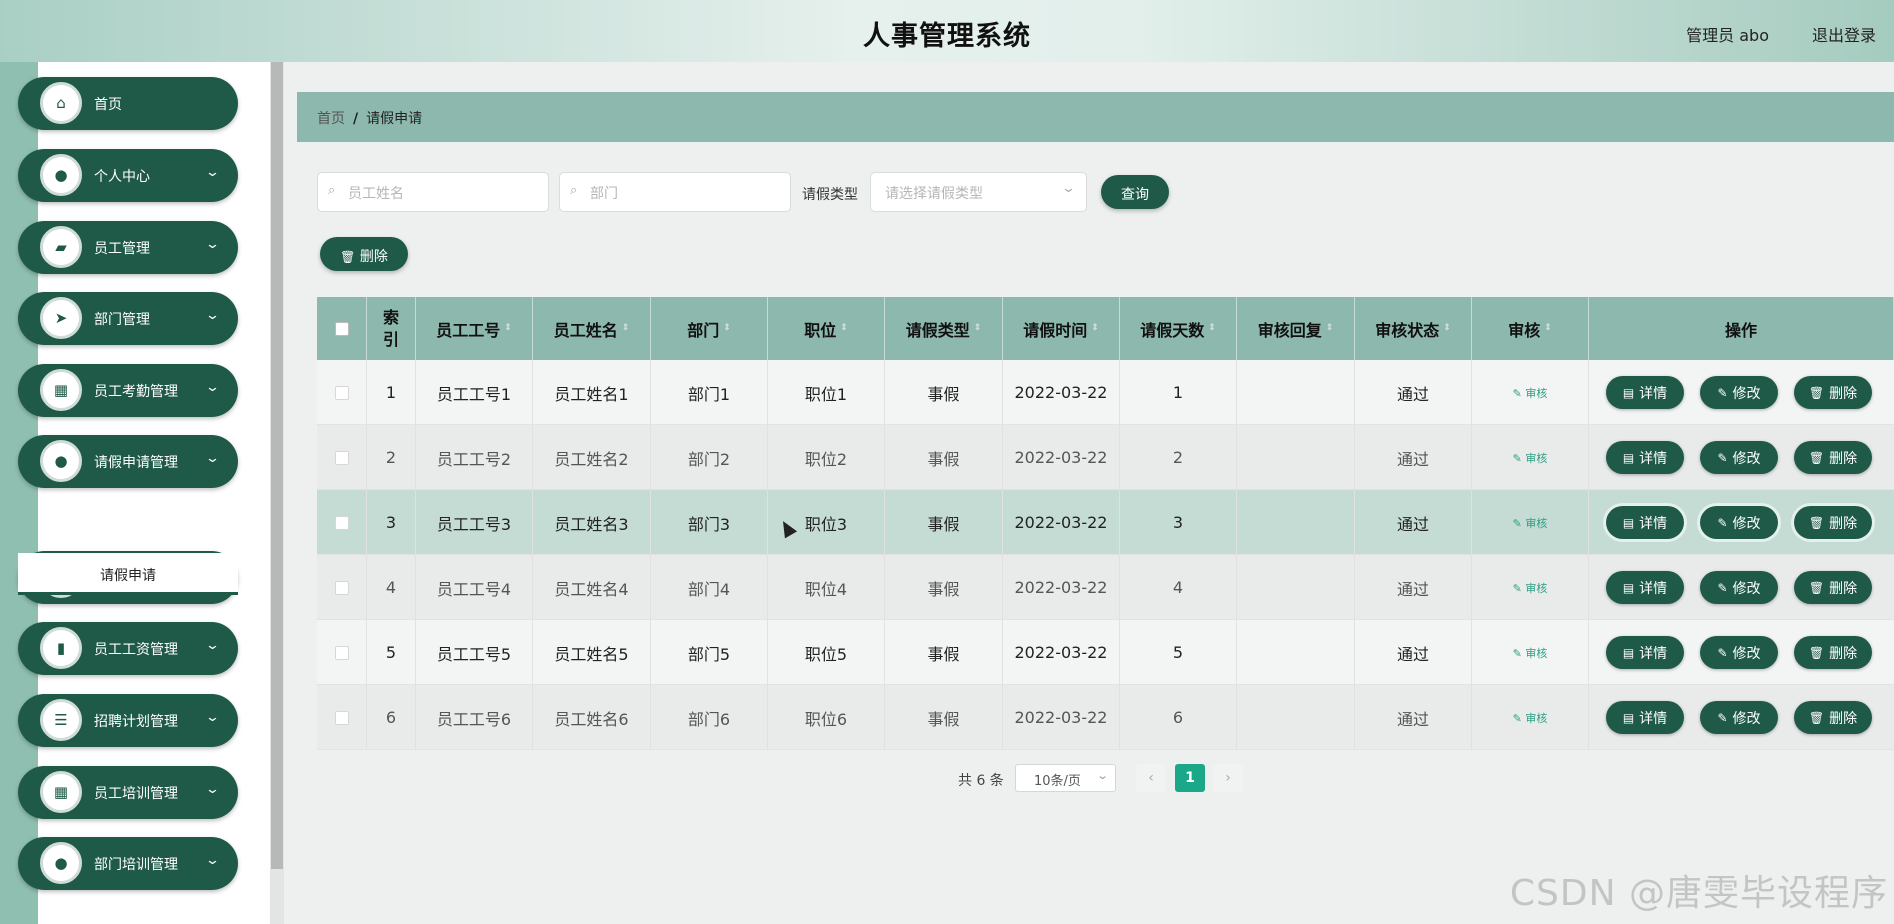 This screenshot has height=924, width=1894. I want to click on column-header: 员工姓名 ⇕, so click(592, 328).